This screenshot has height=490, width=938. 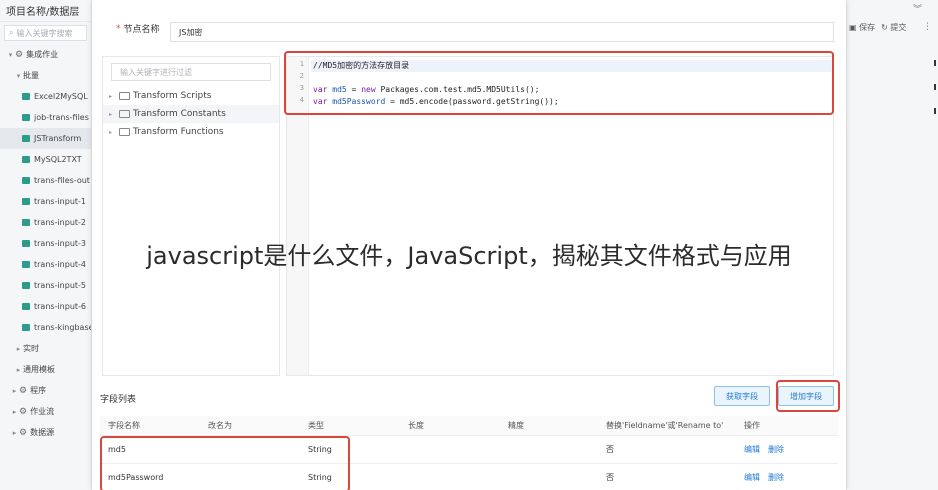 What do you see at coordinates (559, 83) in the screenshot?
I see `code-highlight-box` at bounding box center [559, 83].